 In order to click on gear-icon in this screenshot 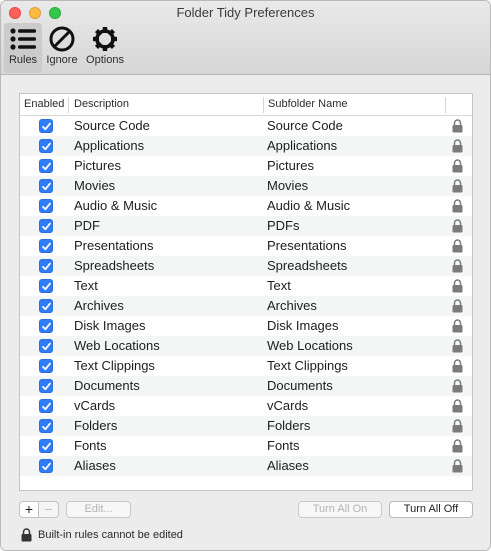, I will do `click(105, 39)`.